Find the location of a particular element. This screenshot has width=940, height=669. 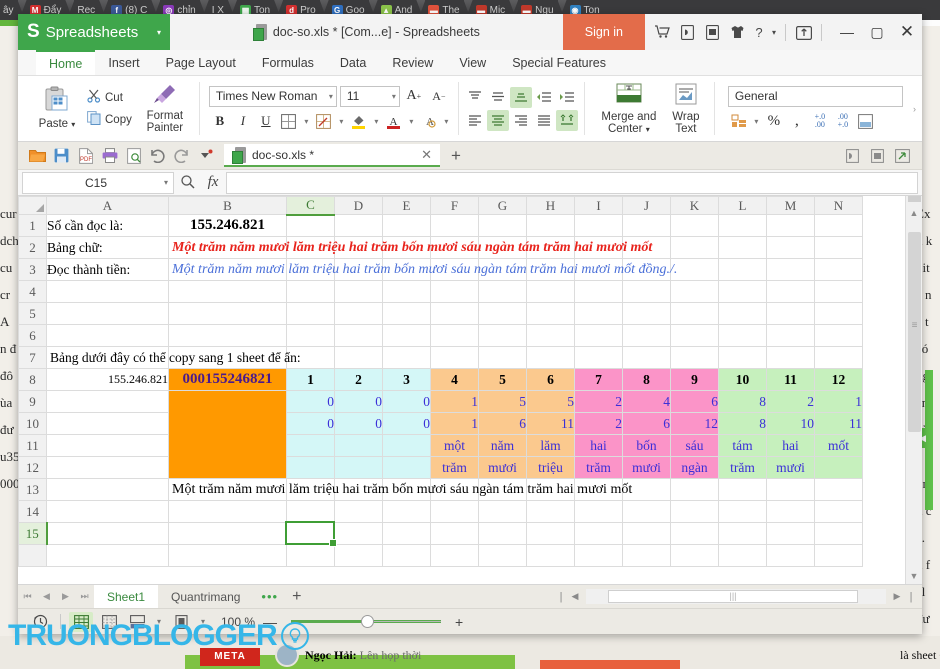

open-icon is located at coordinates (37, 155).